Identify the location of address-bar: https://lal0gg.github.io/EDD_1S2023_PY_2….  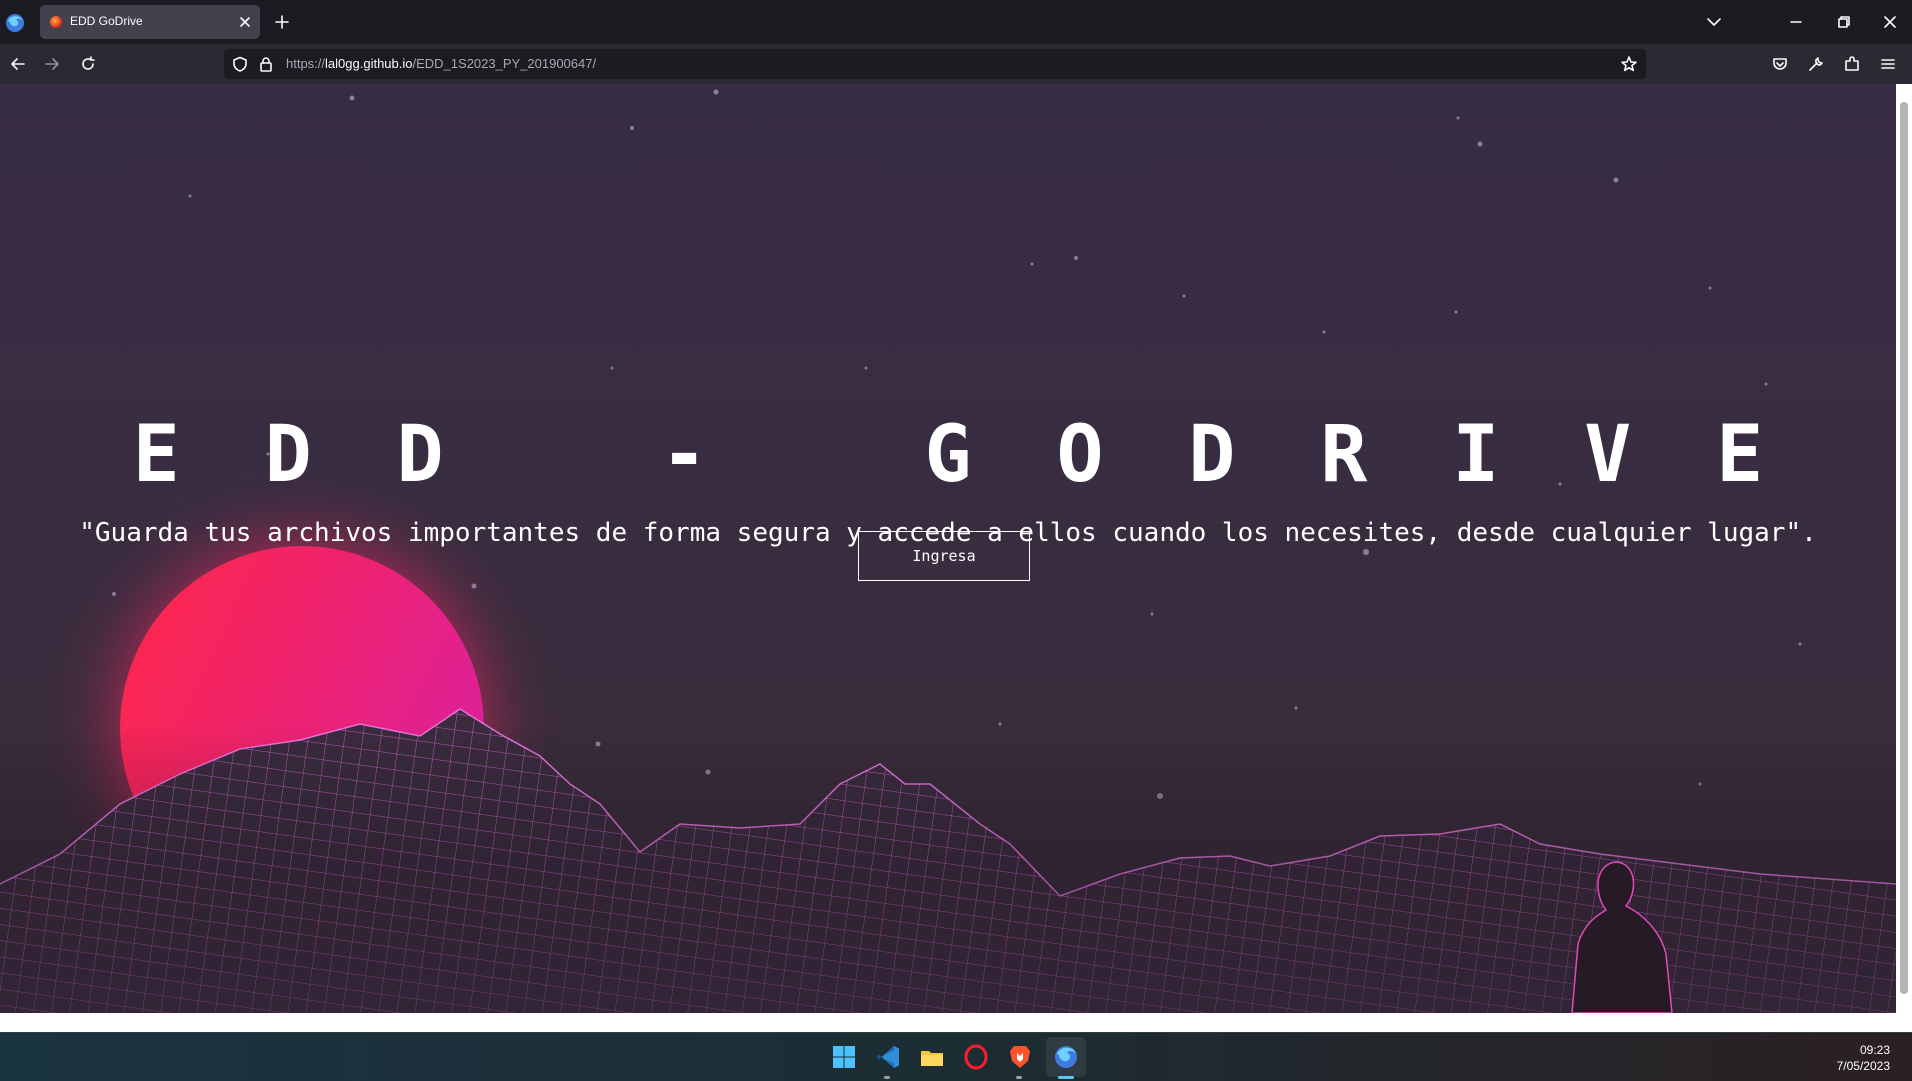
(935, 64).